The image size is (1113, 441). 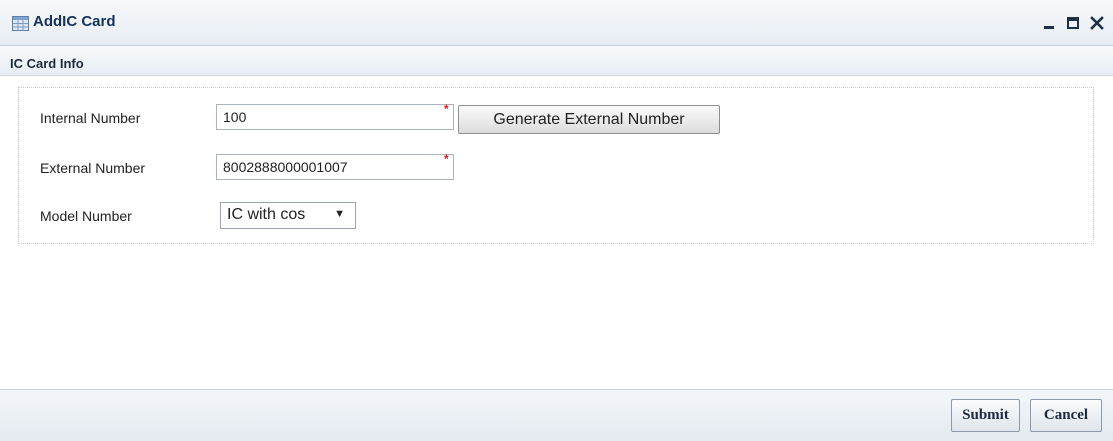 What do you see at coordinates (1097, 22) in the screenshot?
I see `close-icon` at bounding box center [1097, 22].